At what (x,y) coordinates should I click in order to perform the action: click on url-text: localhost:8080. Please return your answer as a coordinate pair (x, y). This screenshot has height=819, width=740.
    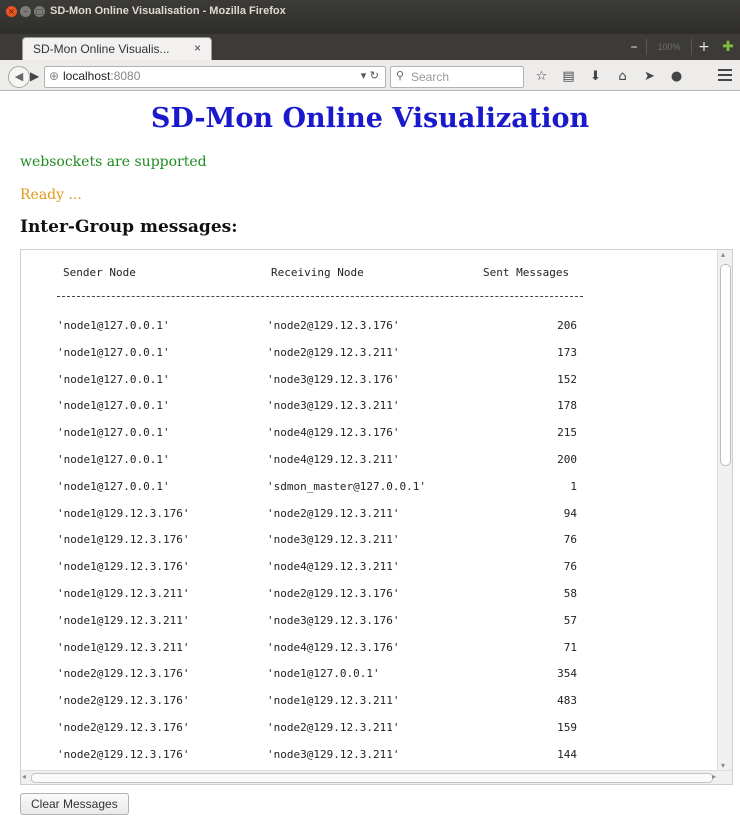
    Looking at the image, I should click on (101, 76).